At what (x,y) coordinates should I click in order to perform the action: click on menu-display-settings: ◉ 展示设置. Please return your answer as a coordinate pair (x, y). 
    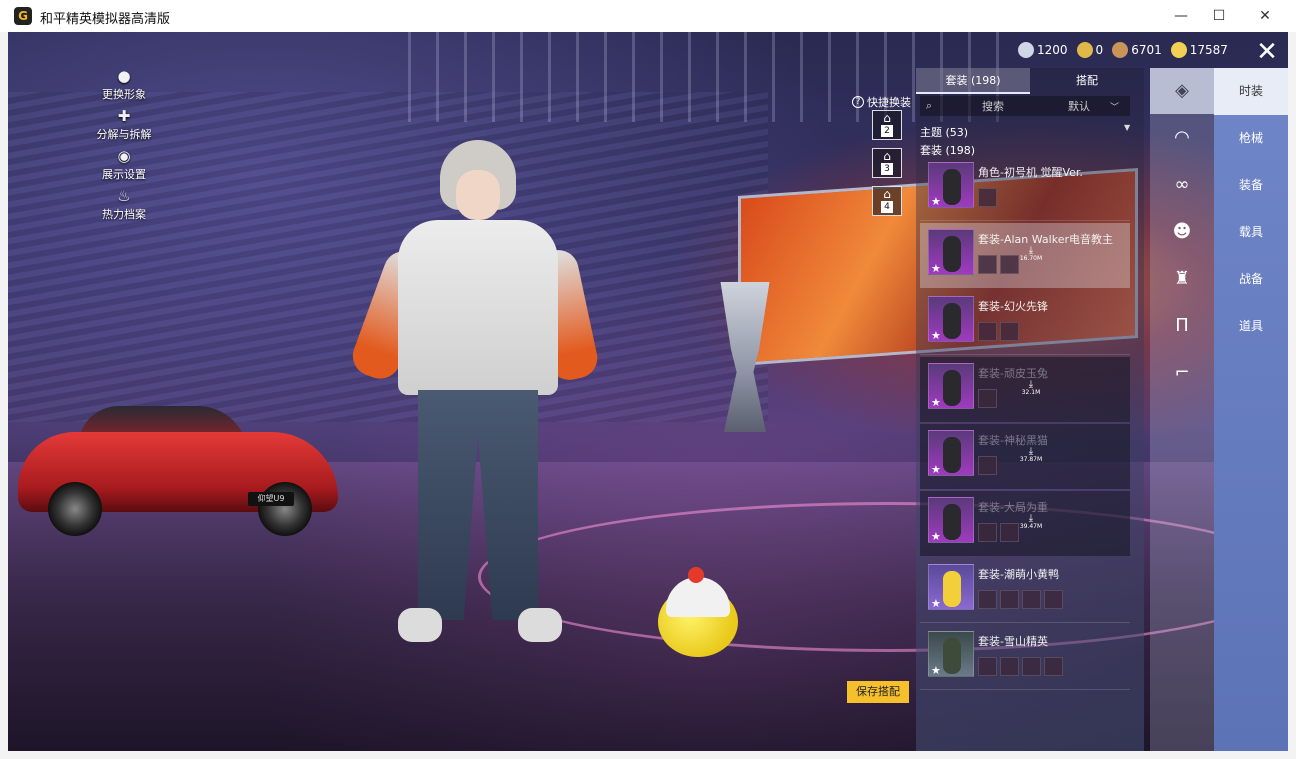
    Looking at the image, I should click on (124, 166).